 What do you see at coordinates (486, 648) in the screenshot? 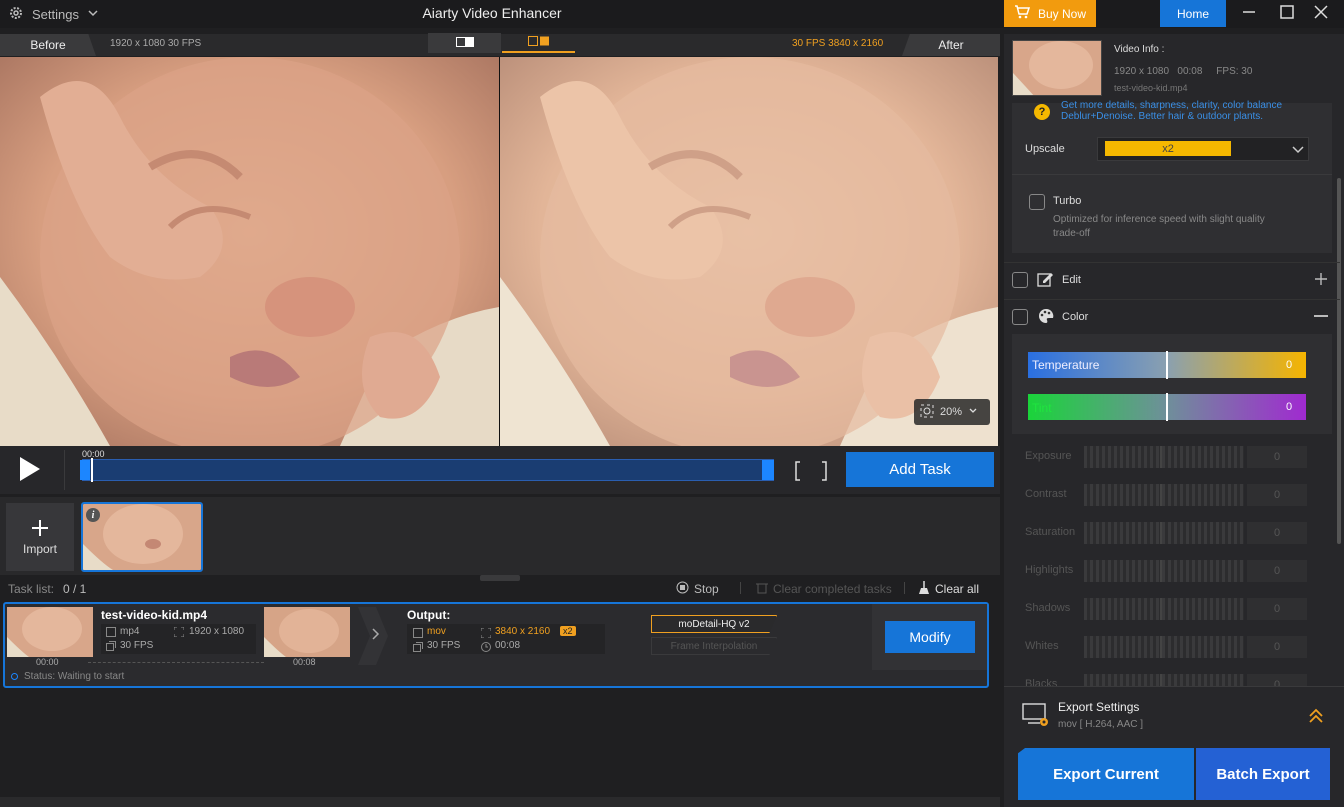
I see `clock-icon` at bounding box center [486, 648].